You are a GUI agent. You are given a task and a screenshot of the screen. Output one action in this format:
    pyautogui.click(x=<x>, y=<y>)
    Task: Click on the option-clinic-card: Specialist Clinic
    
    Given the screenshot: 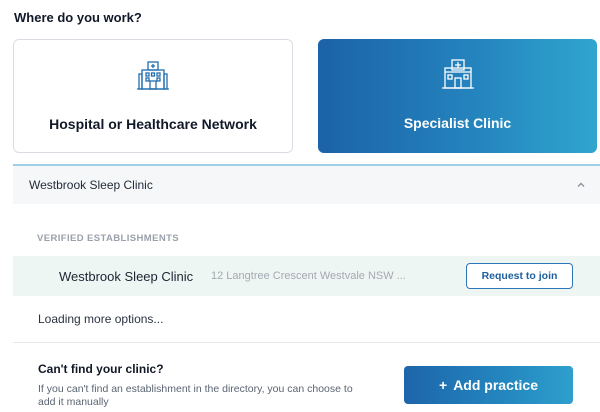 What is the action you would take?
    pyautogui.click(x=457, y=96)
    